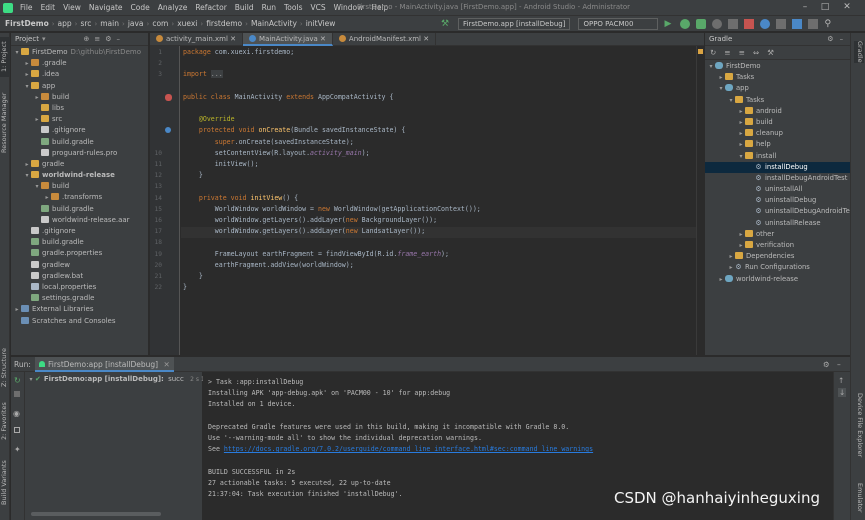 The width and height of the screenshot is (865, 520). Describe the element at coordinates (79, 63) in the screenshot. I see `tree-item: ▸ .gradle` at that location.